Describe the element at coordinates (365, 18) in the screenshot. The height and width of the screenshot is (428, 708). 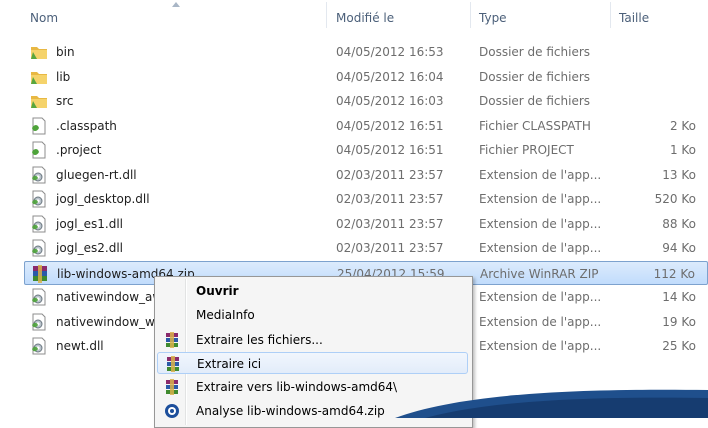
I see `column-modified-header: Modifié le` at that location.